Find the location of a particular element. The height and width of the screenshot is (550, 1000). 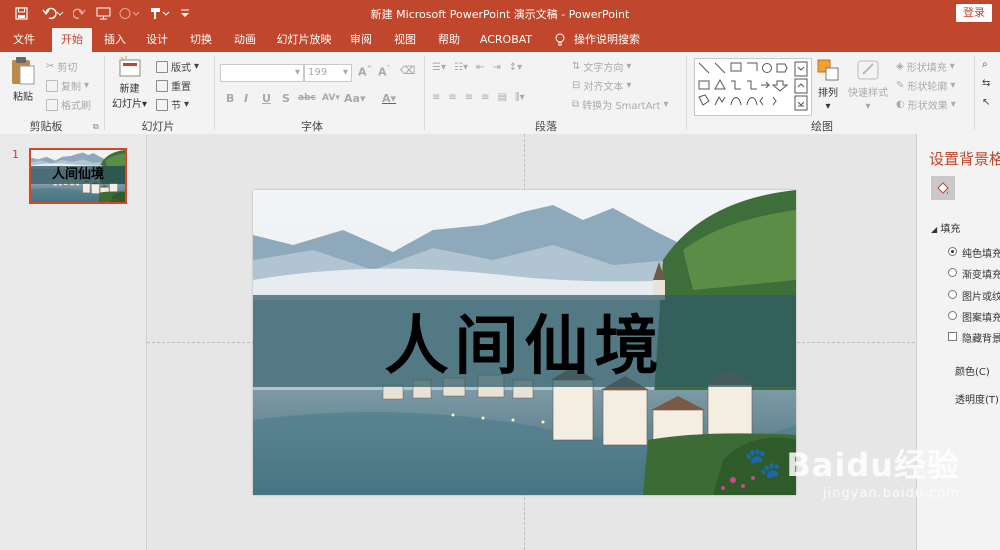

bullets-icon: ☰▾ is located at coordinates (439, 67).